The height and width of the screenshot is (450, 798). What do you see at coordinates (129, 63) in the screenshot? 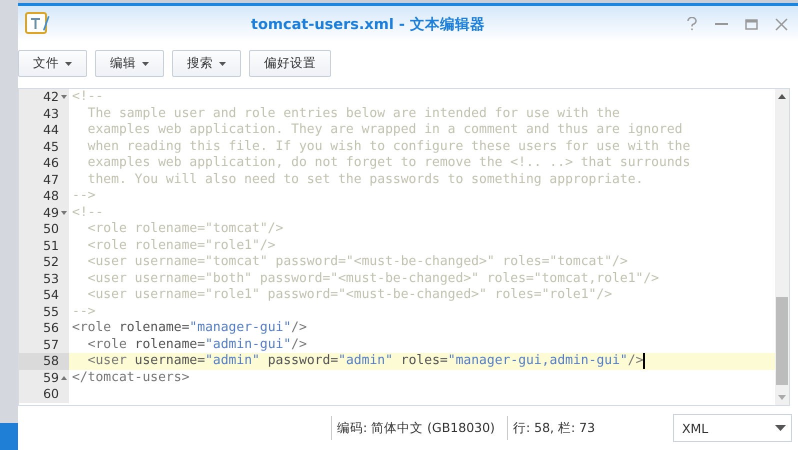
I see `menu-button: 编辑` at bounding box center [129, 63].